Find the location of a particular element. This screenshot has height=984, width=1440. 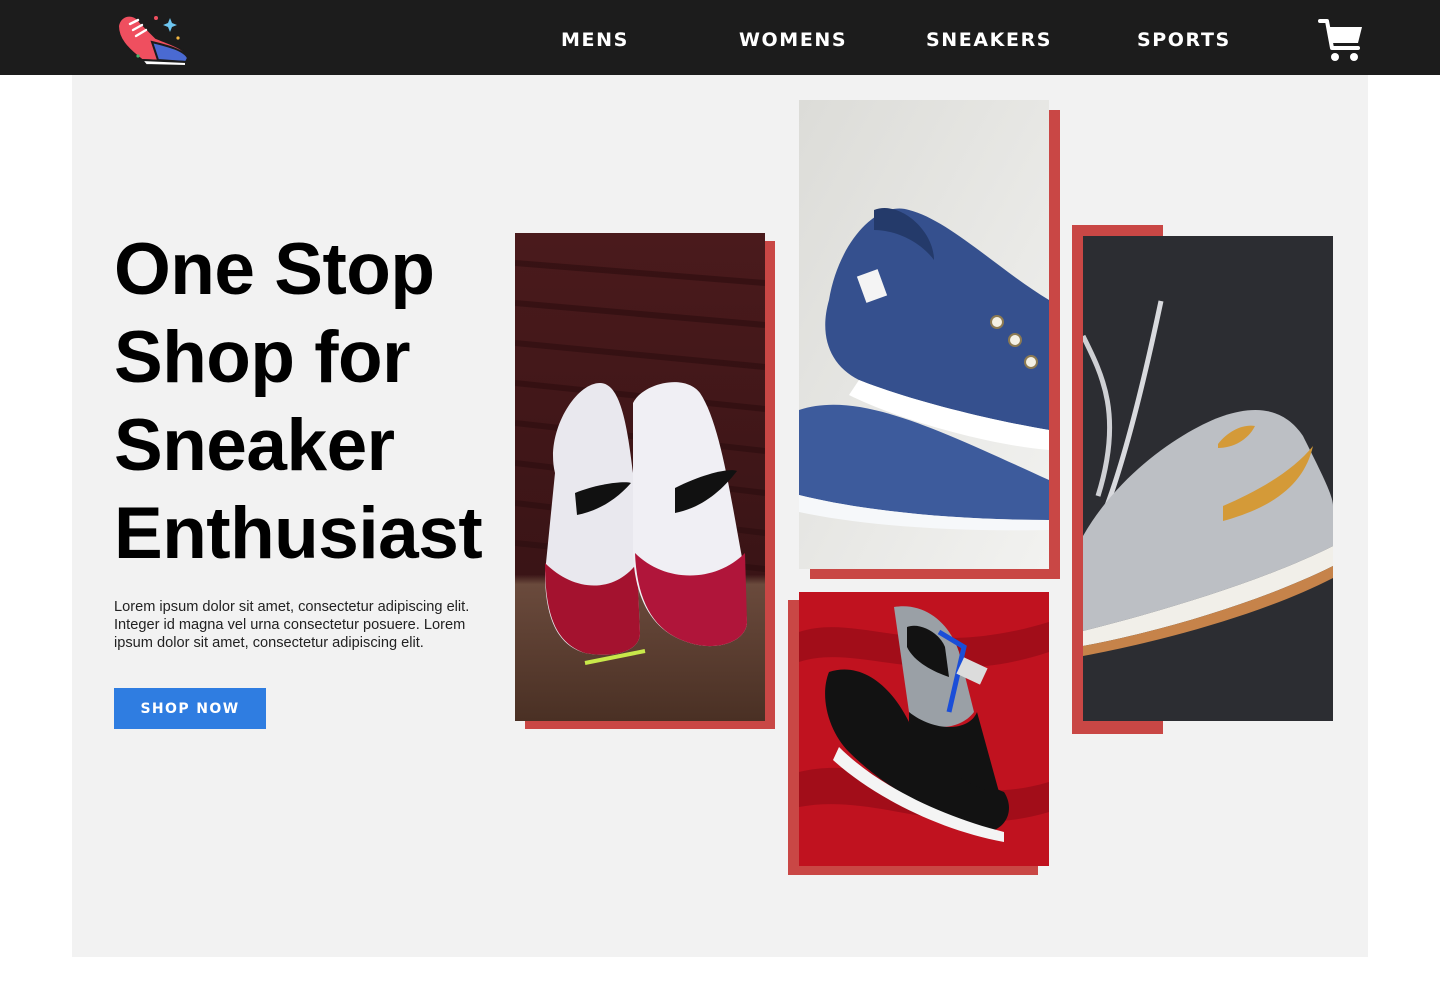

nav-item-mens: MENS is located at coordinates (595, 40).